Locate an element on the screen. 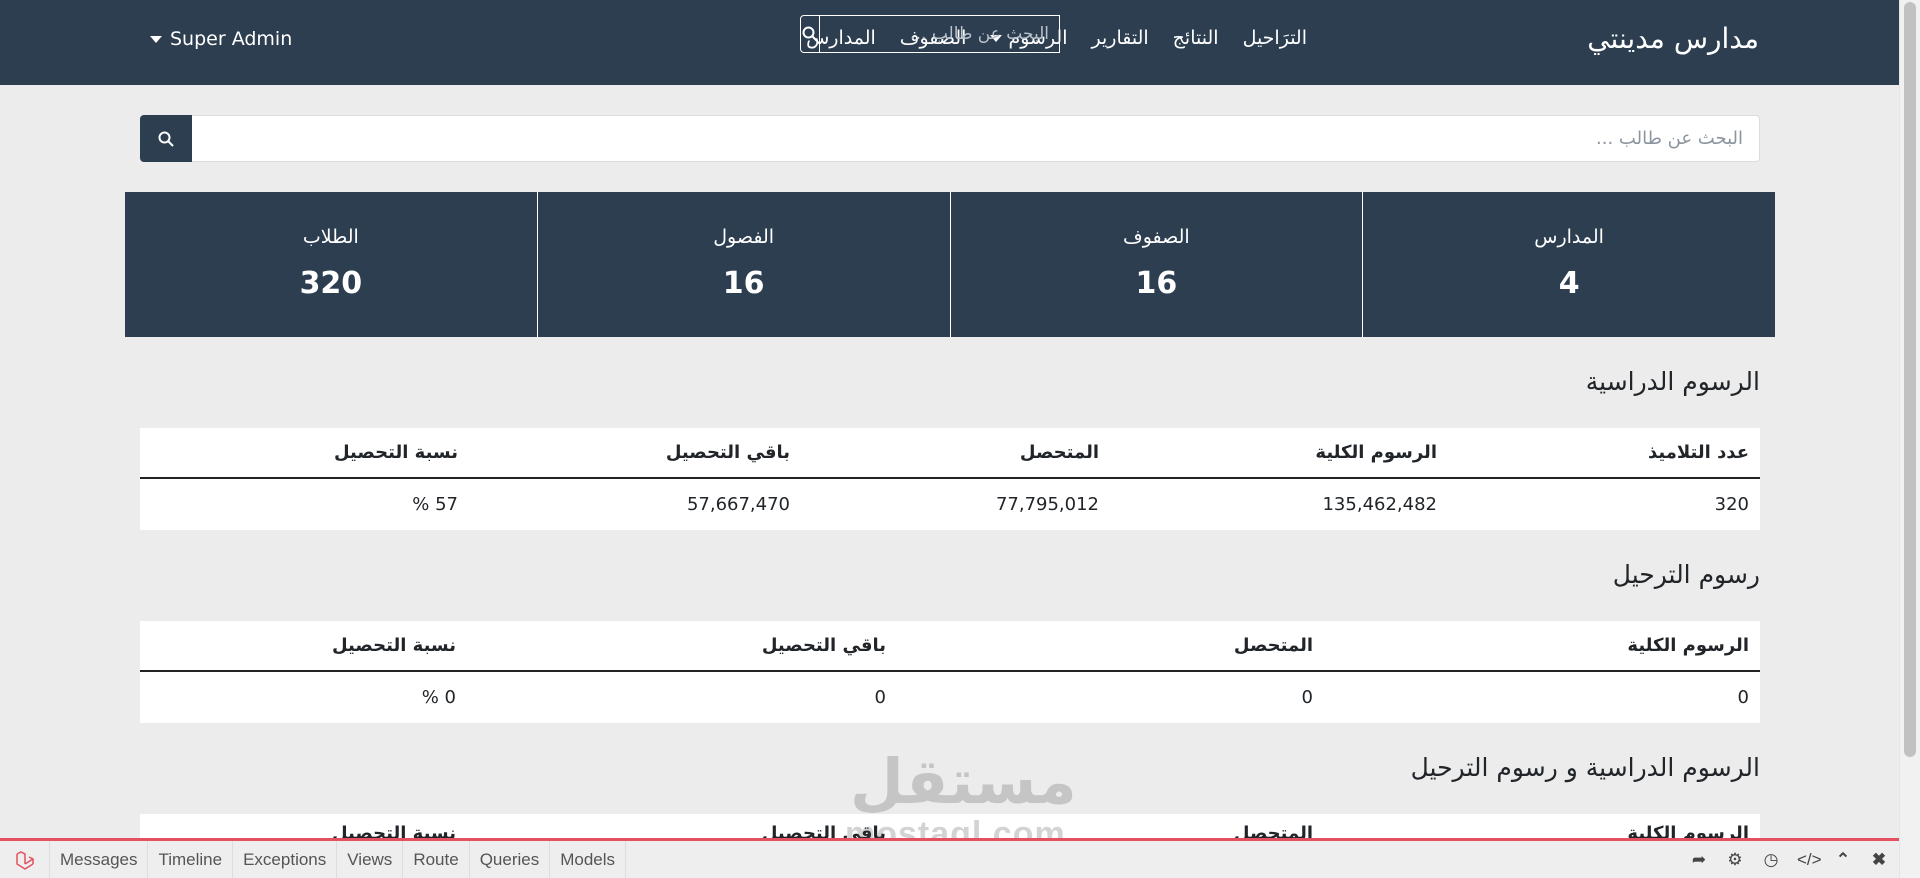 The height and width of the screenshot is (878, 1920). chevron-down-icon is located at coordinates (156, 39).